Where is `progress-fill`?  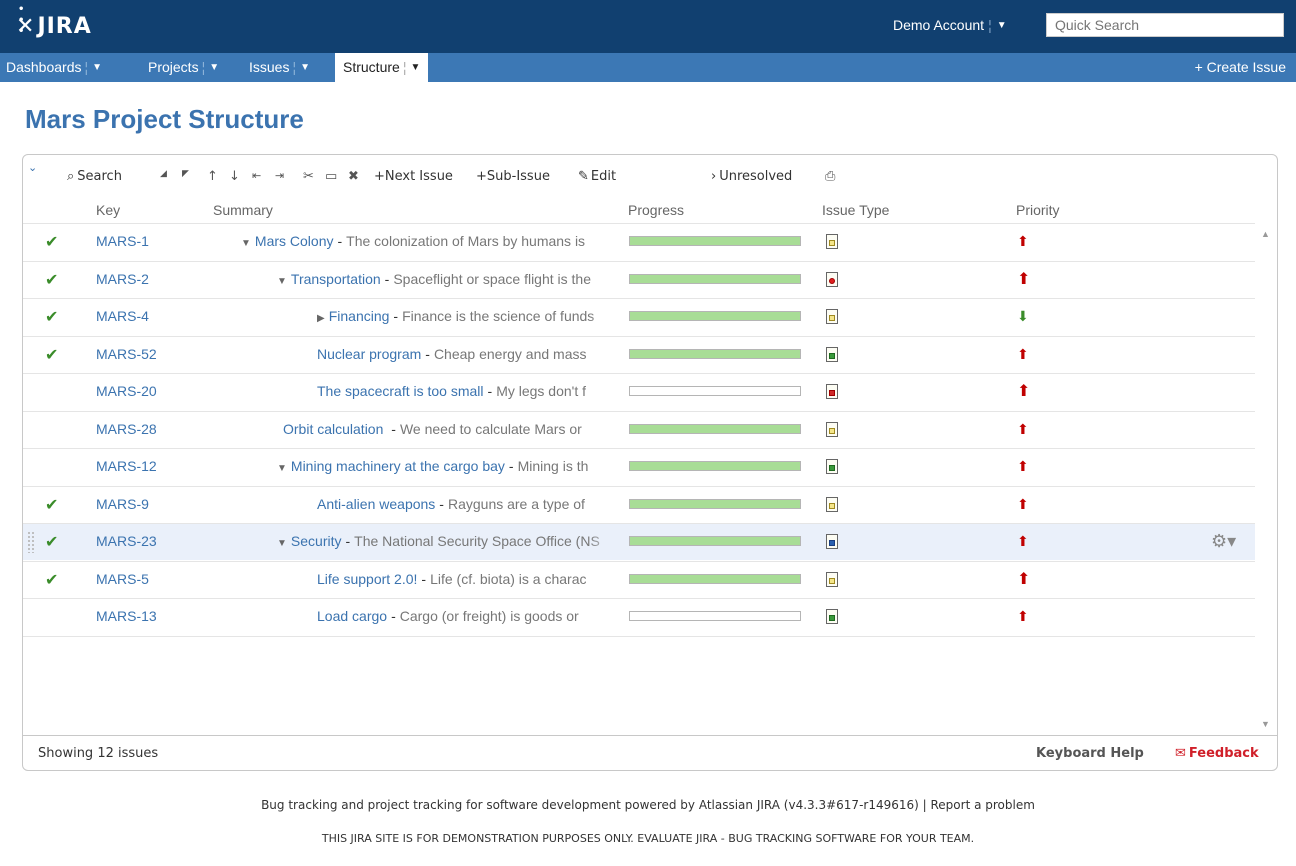
progress-fill is located at coordinates (715, 428).